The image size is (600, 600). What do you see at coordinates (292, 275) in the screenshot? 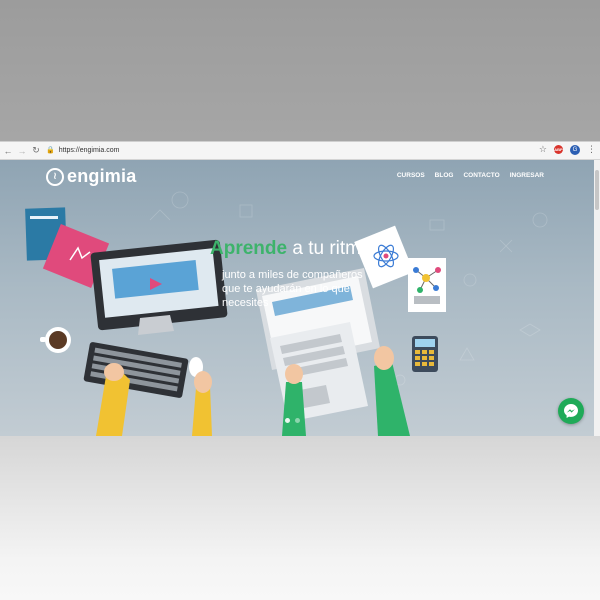
I see `hero-subtitle-line: junto a miles de compañeros` at bounding box center [292, 275].